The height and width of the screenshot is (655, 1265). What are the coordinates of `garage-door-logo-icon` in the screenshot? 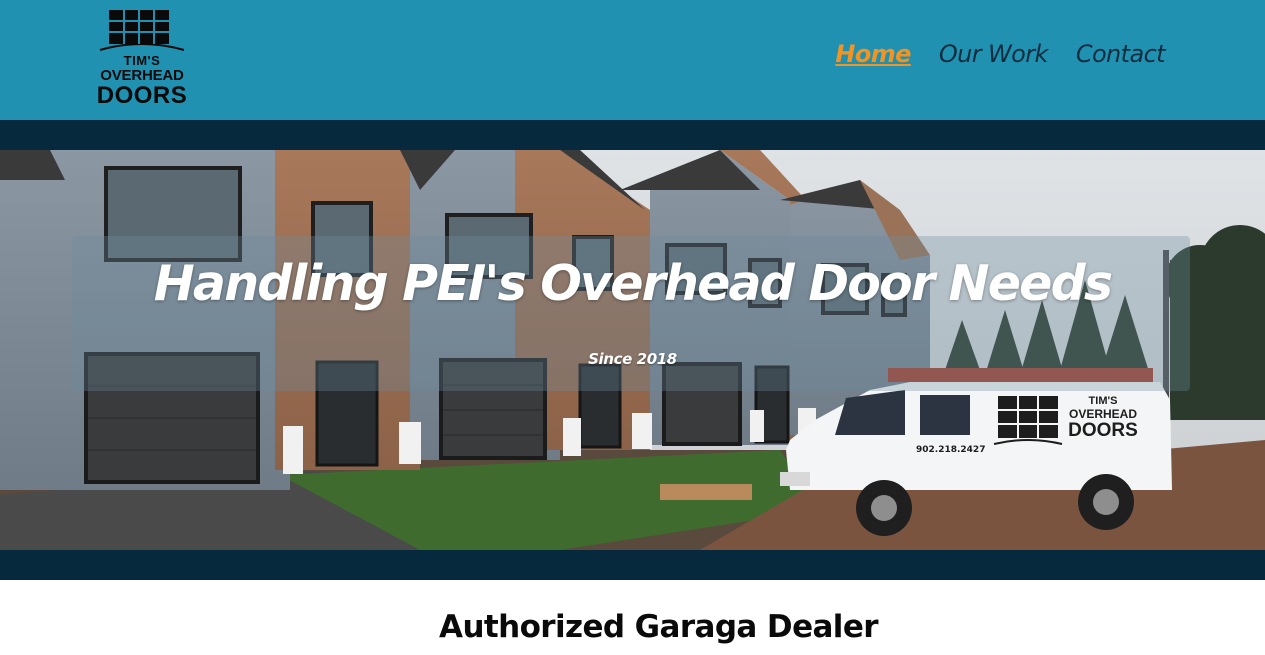 It's located at (142, 30).